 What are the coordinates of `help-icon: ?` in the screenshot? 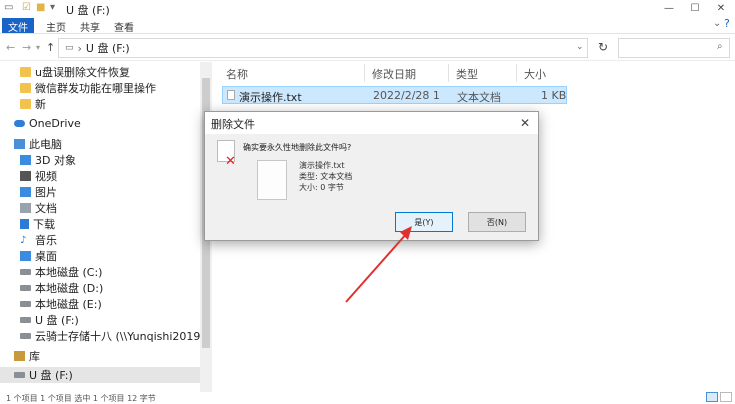 It's located at (727, 23).